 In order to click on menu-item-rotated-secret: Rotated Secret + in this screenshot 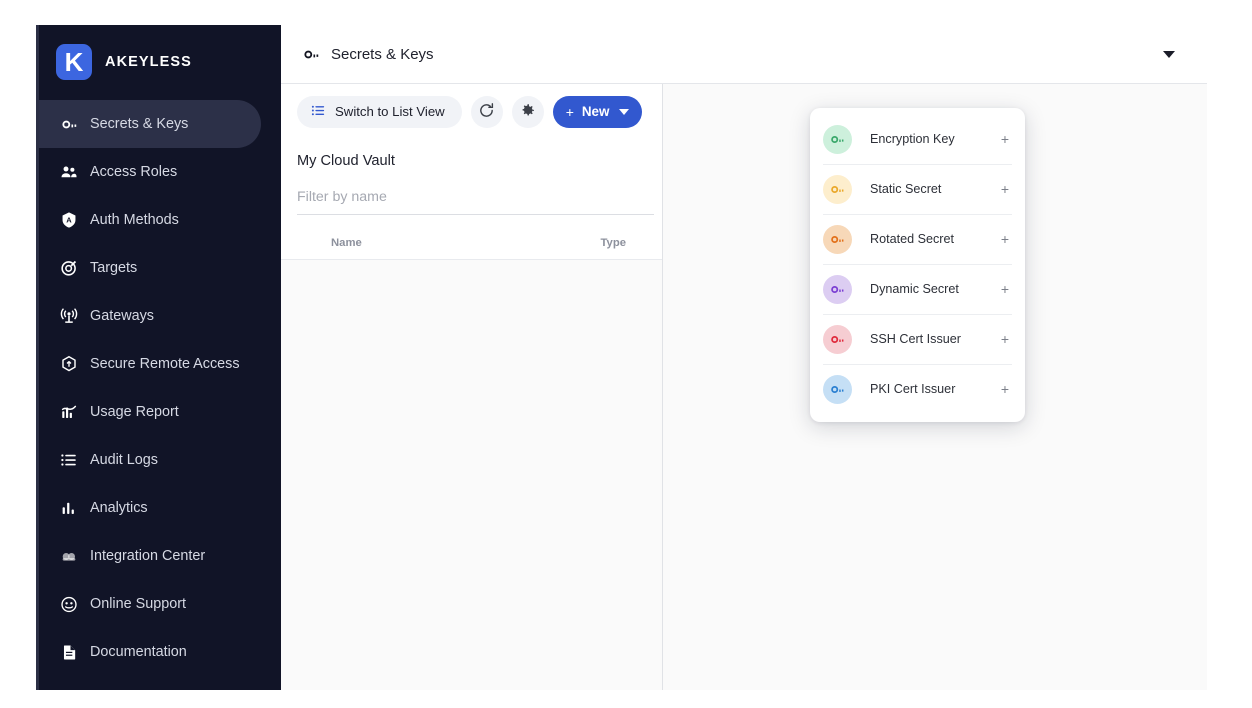, I will do `click(917, 239)`.